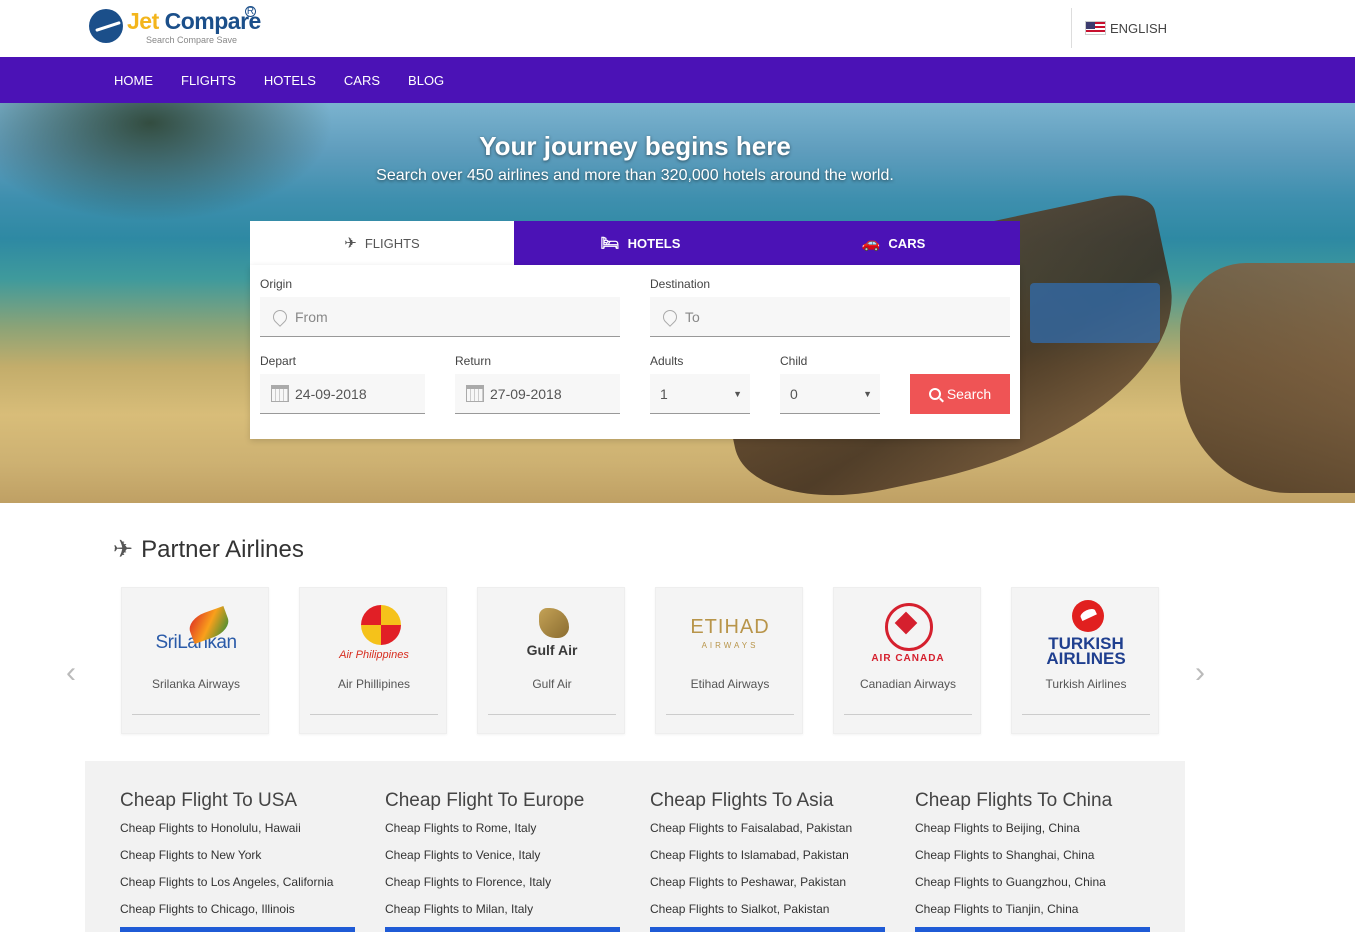  I want to click on airline-card-air-philippines: Air Philippines Air Phillipines, so click(373, 660).